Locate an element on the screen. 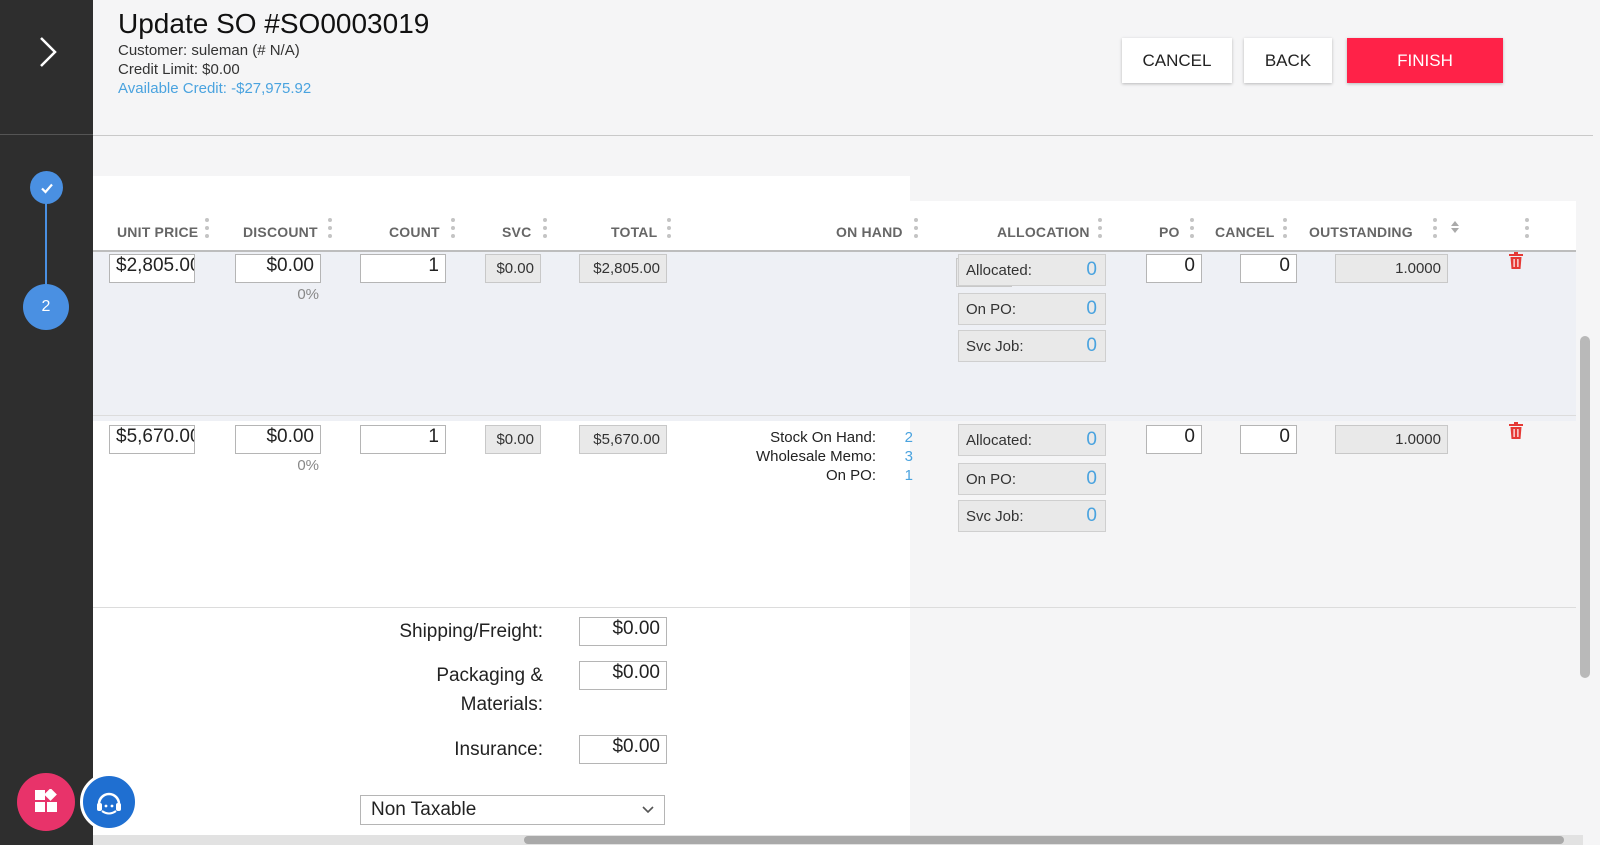  chevron-right-icon is located at coordinates (47, 52).